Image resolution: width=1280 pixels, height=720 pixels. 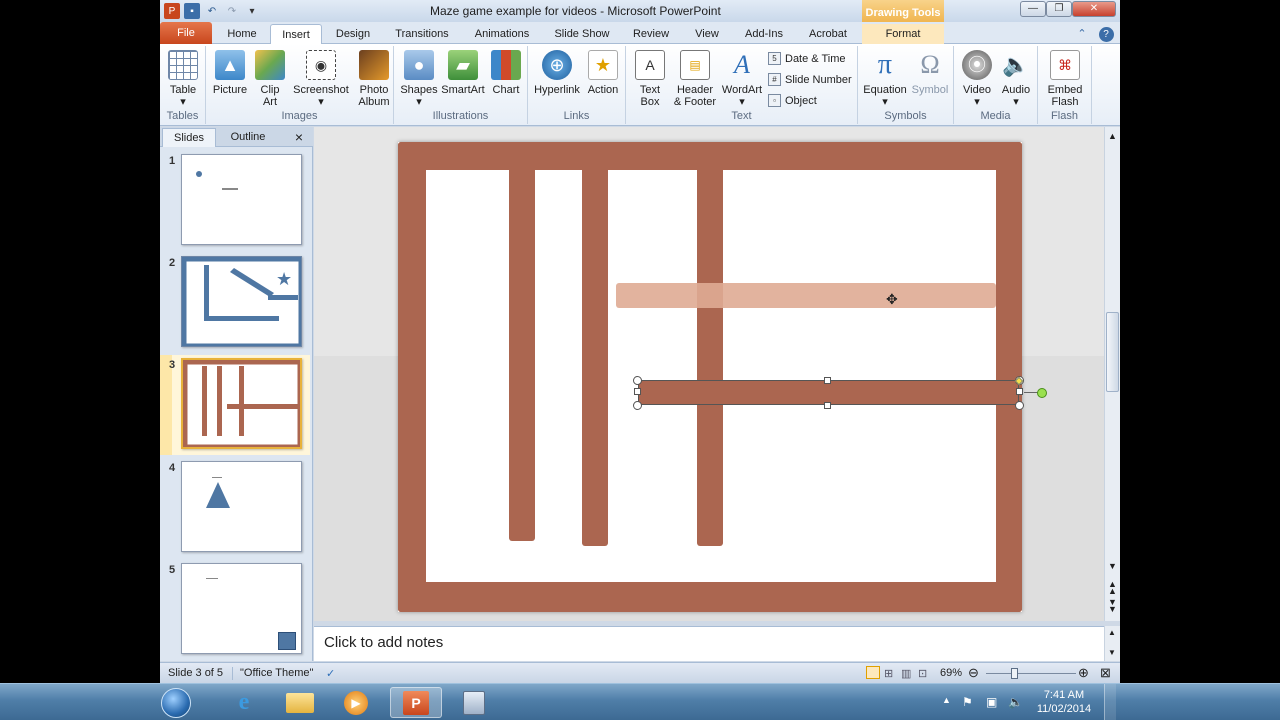 What do you see at coordinates (991, 702) in the screenshot?
I see `network-icon: ▣` at bounding box center [991, 702].